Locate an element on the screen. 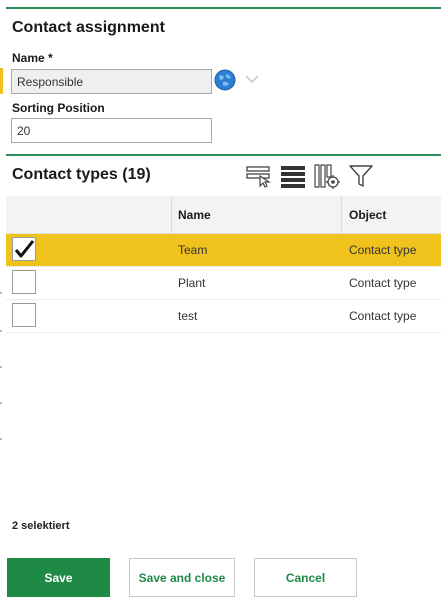 This screenshot has height=607, width=441. row-name: Plant is located at coordinates (192, 283).